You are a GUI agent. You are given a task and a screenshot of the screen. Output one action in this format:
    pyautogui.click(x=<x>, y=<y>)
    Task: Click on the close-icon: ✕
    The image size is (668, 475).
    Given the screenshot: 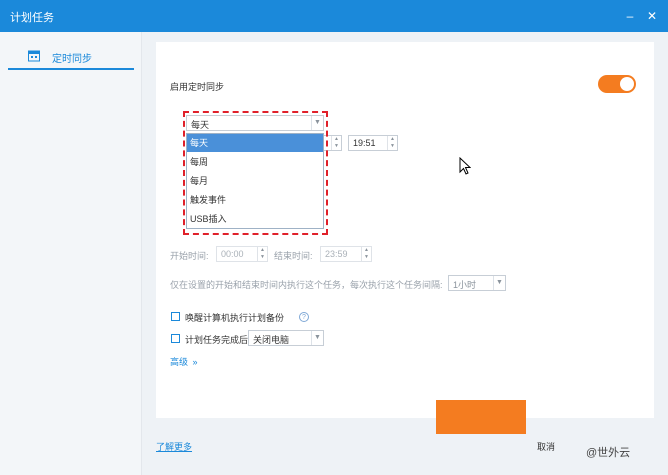 What is the action you would take?
    pyautogui.click(x=652, y=16)
    